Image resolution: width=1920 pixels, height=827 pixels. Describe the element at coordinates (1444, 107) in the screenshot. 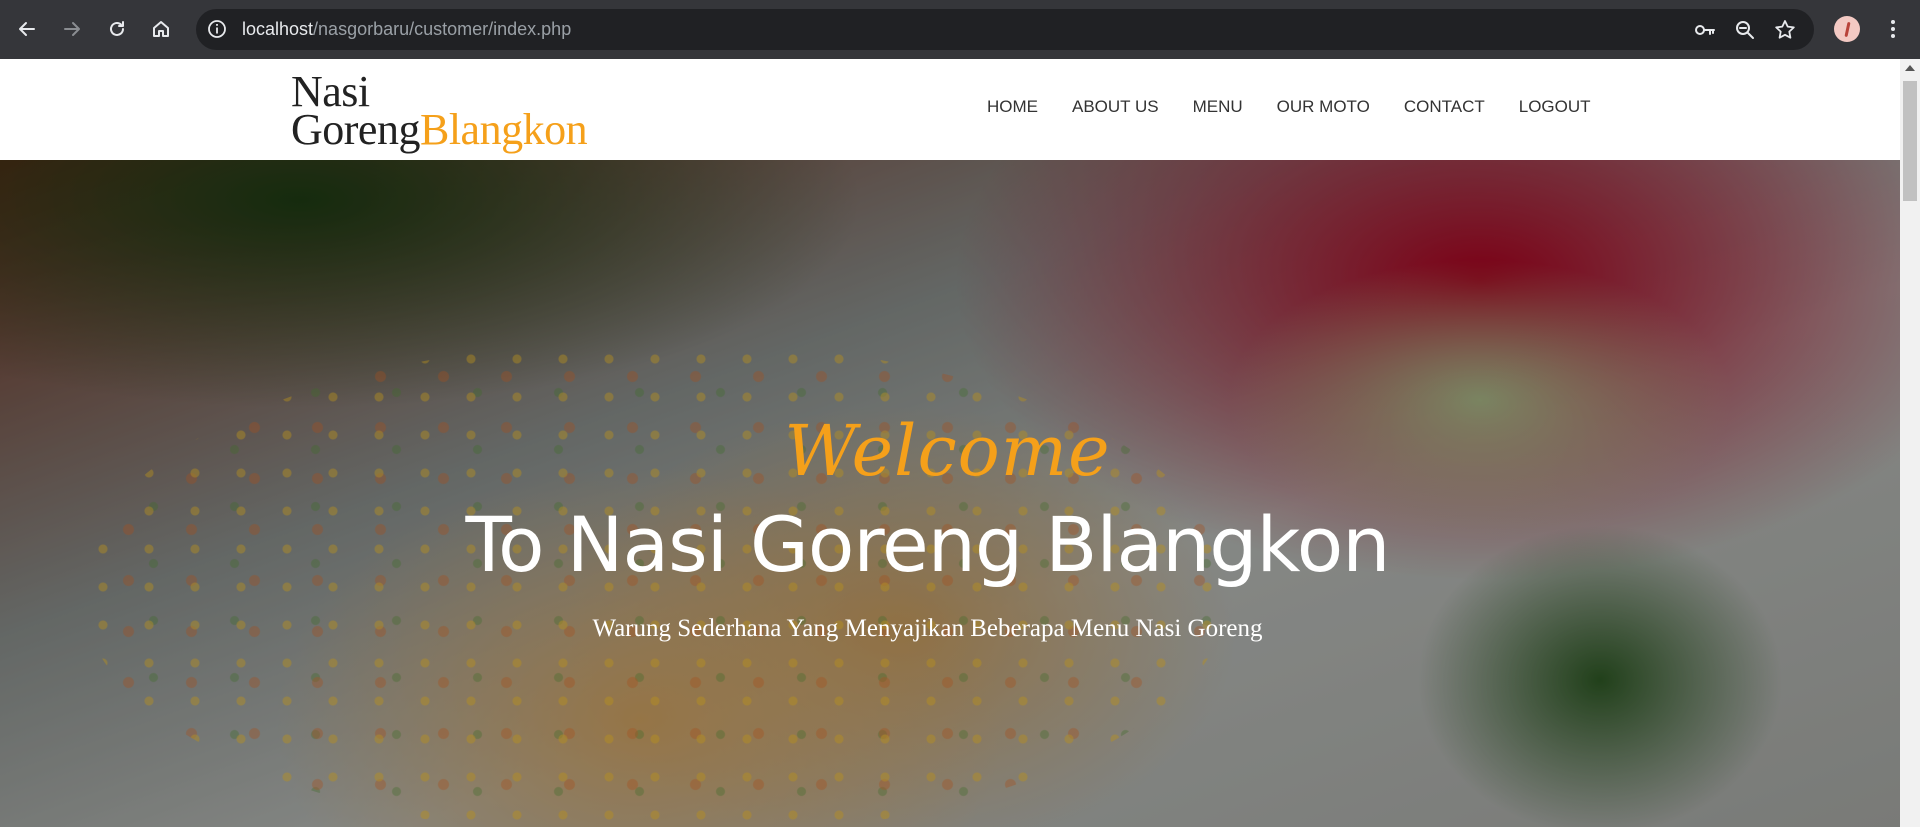

I see `nav-contact: CONTACT` at that location.